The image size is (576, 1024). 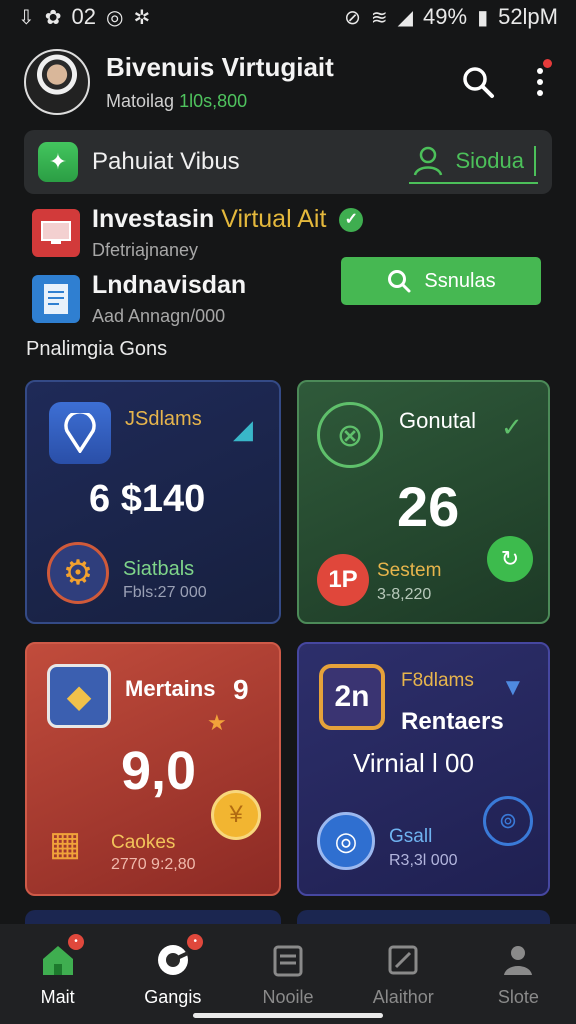 What do you see at coordinates (236, 815) in the screenshot?
I see `coin-icon: ¥` at bounding box center [236, 815].